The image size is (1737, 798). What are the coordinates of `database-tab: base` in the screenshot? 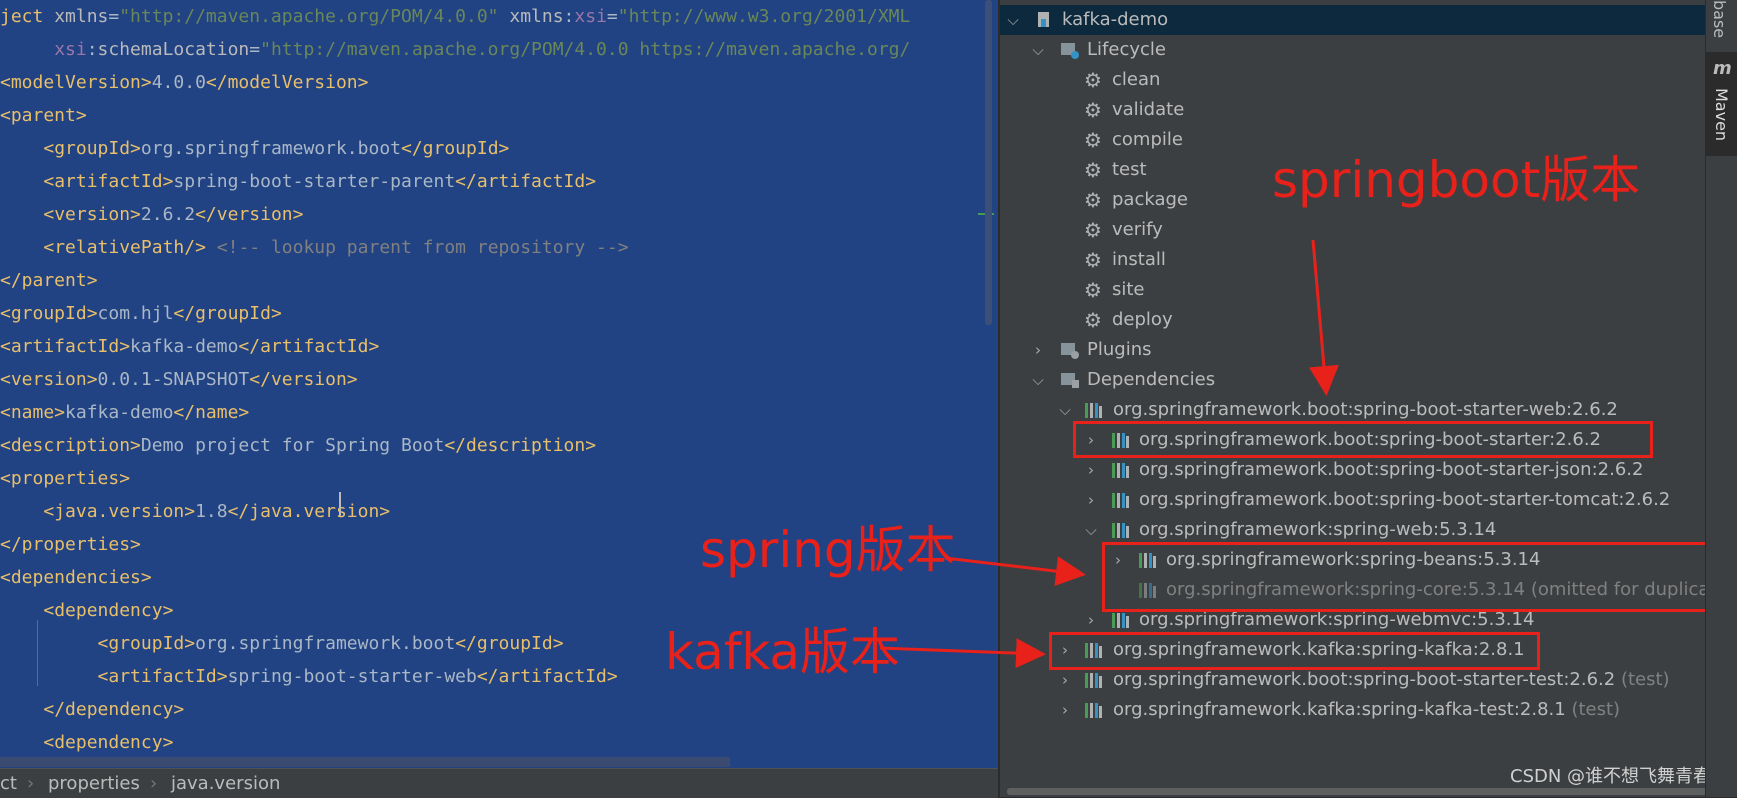 It's located at (1721, 20).